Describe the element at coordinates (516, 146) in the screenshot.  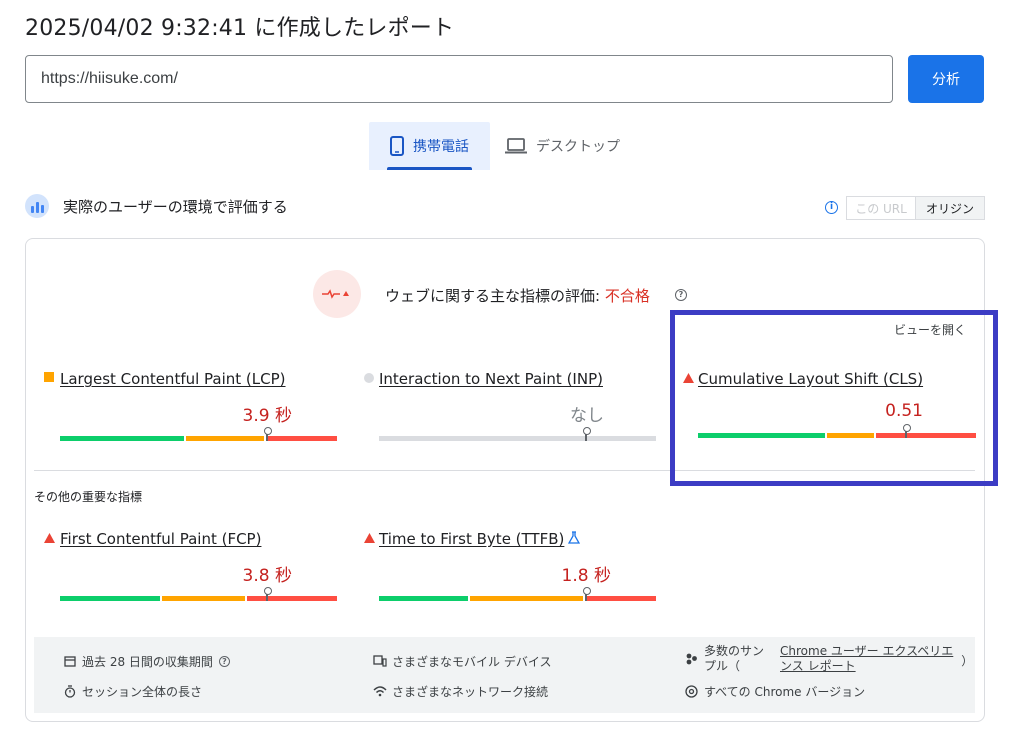
I see `laptop-icon` at that location.